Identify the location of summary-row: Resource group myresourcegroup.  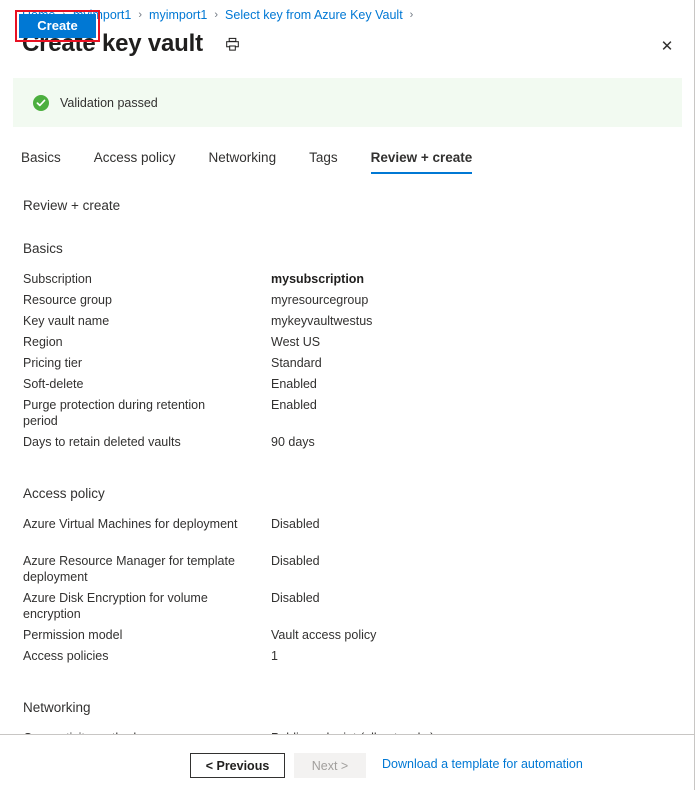
(343, 300).